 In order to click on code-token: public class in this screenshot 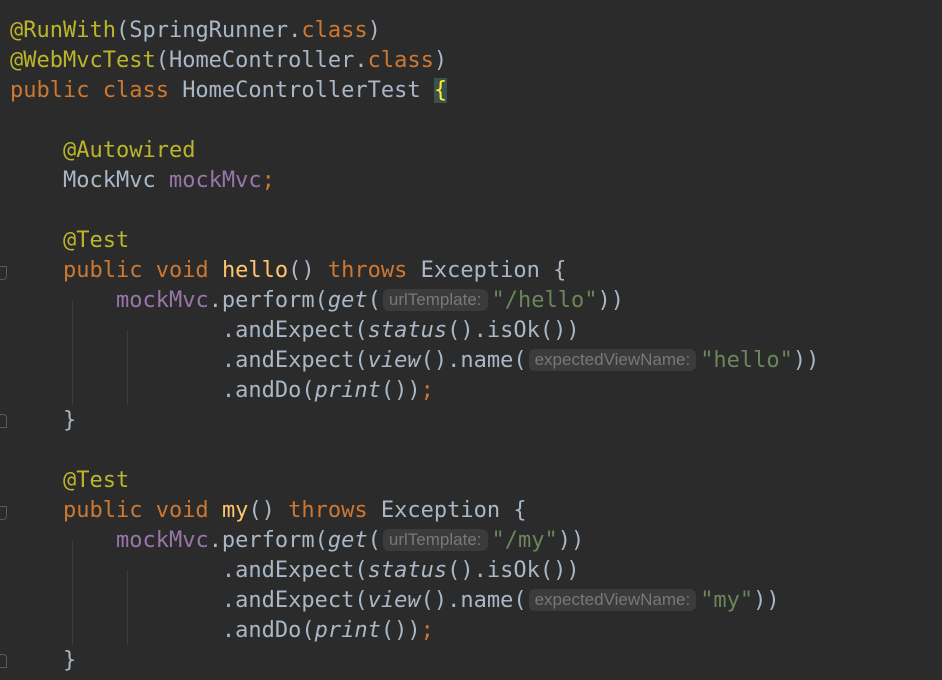, I will do `click(96, 90)`.